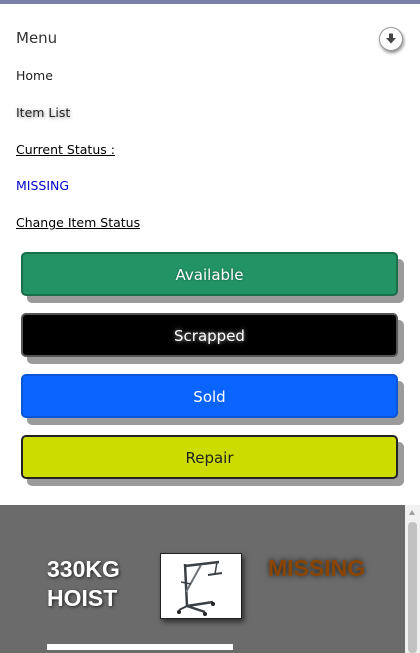 The height and width of the screenshot is (653, 420). Describe the element at coordinates (209, 396) in the screenshot. I see `sold-button: Sold` at that location.